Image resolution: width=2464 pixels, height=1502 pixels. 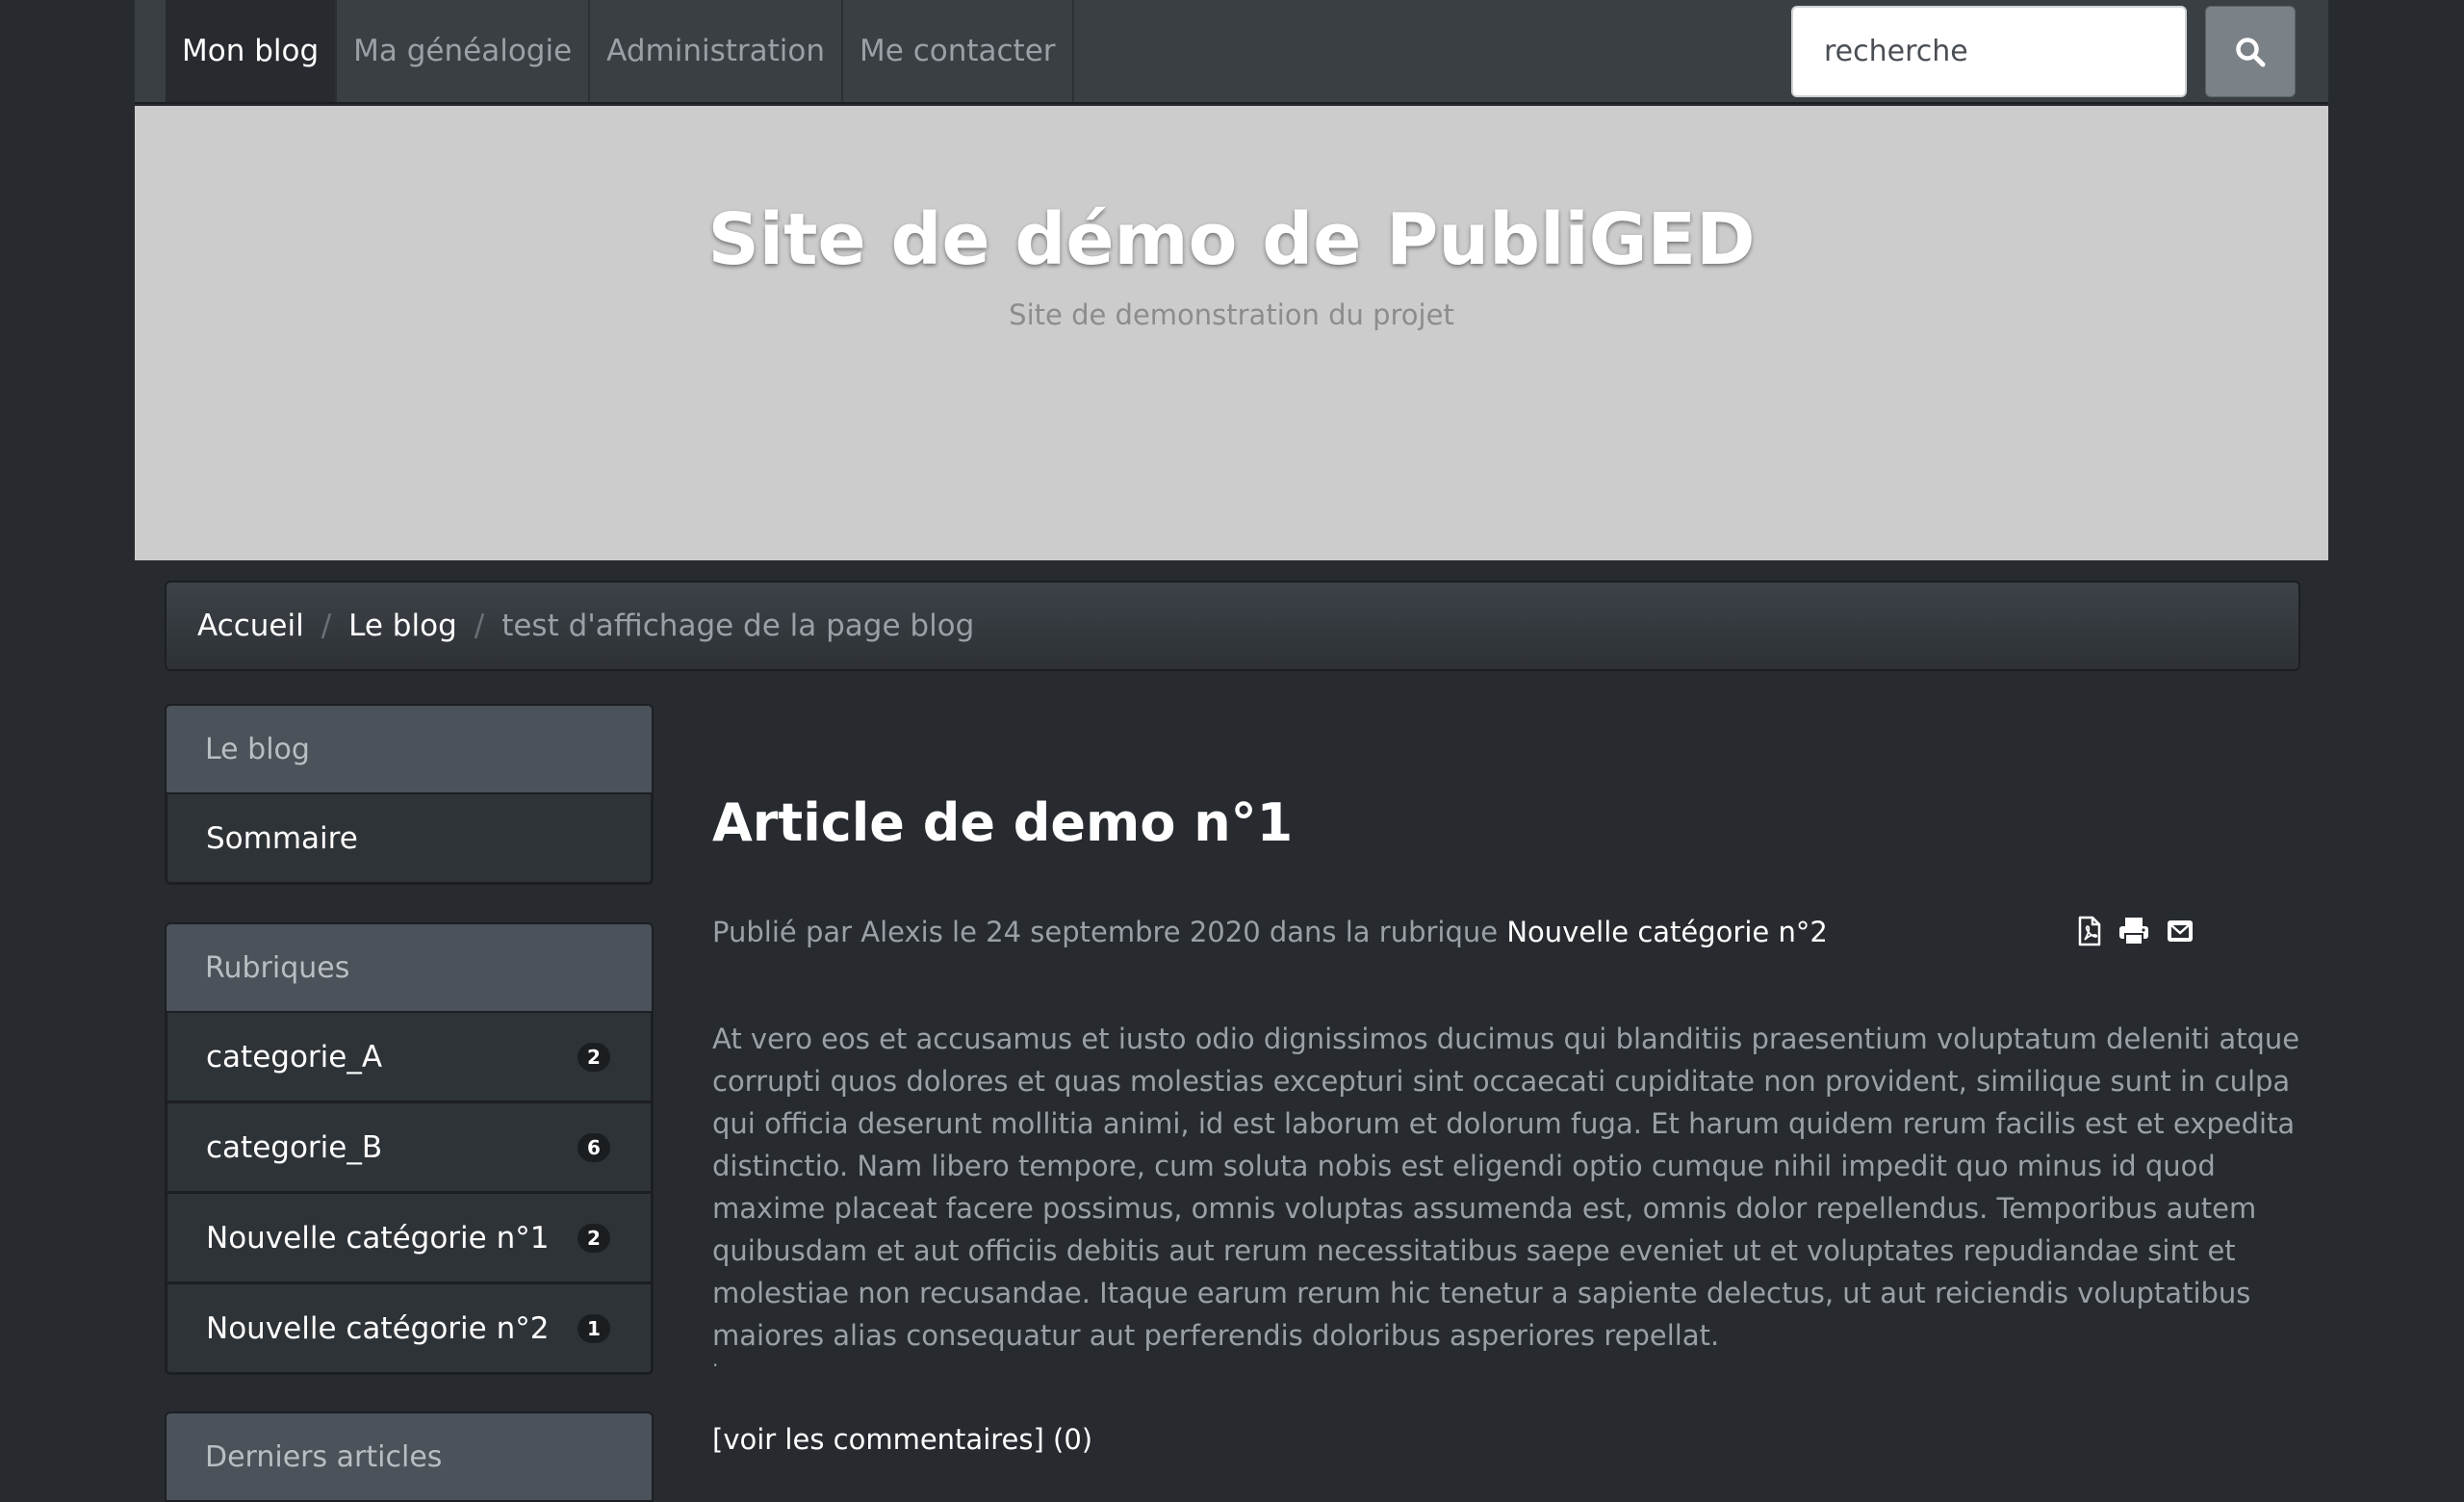 What do you see at coordinates (250, 626) in the screenshot?
I see `breadcrumb-link-accueil: Accueil` at bounding box center [250, 626].